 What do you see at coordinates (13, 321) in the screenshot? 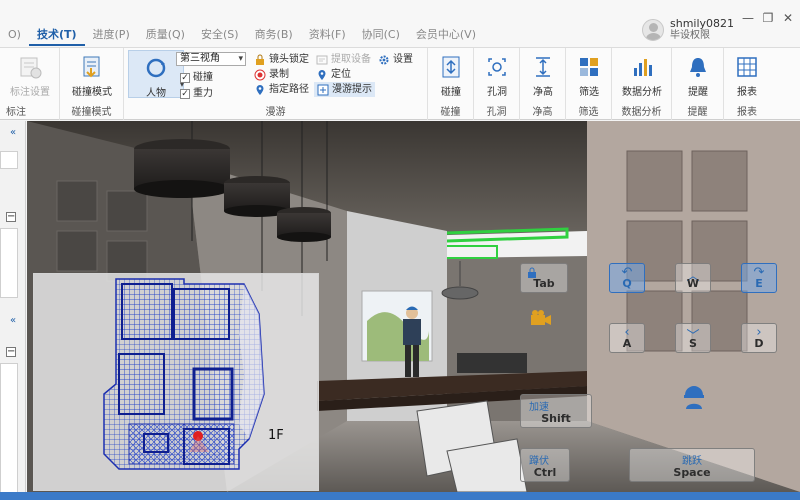
I see `collapse-panel-bottom-button: «` at bounding box center [13, 321].